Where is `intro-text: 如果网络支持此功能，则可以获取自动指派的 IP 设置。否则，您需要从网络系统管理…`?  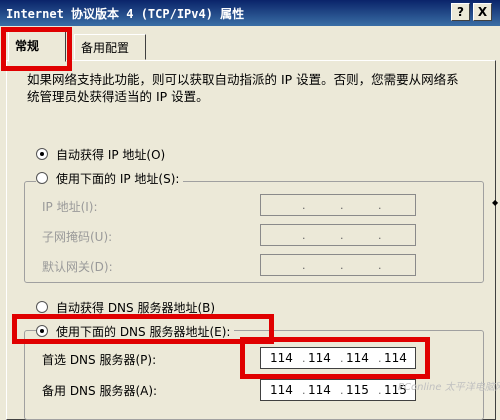
intro-text: 如果网络支持此功能，则可以获取自动指派的 IP 设置。否则，您需要从网络系统管理… is located at coordinates (243, 88).